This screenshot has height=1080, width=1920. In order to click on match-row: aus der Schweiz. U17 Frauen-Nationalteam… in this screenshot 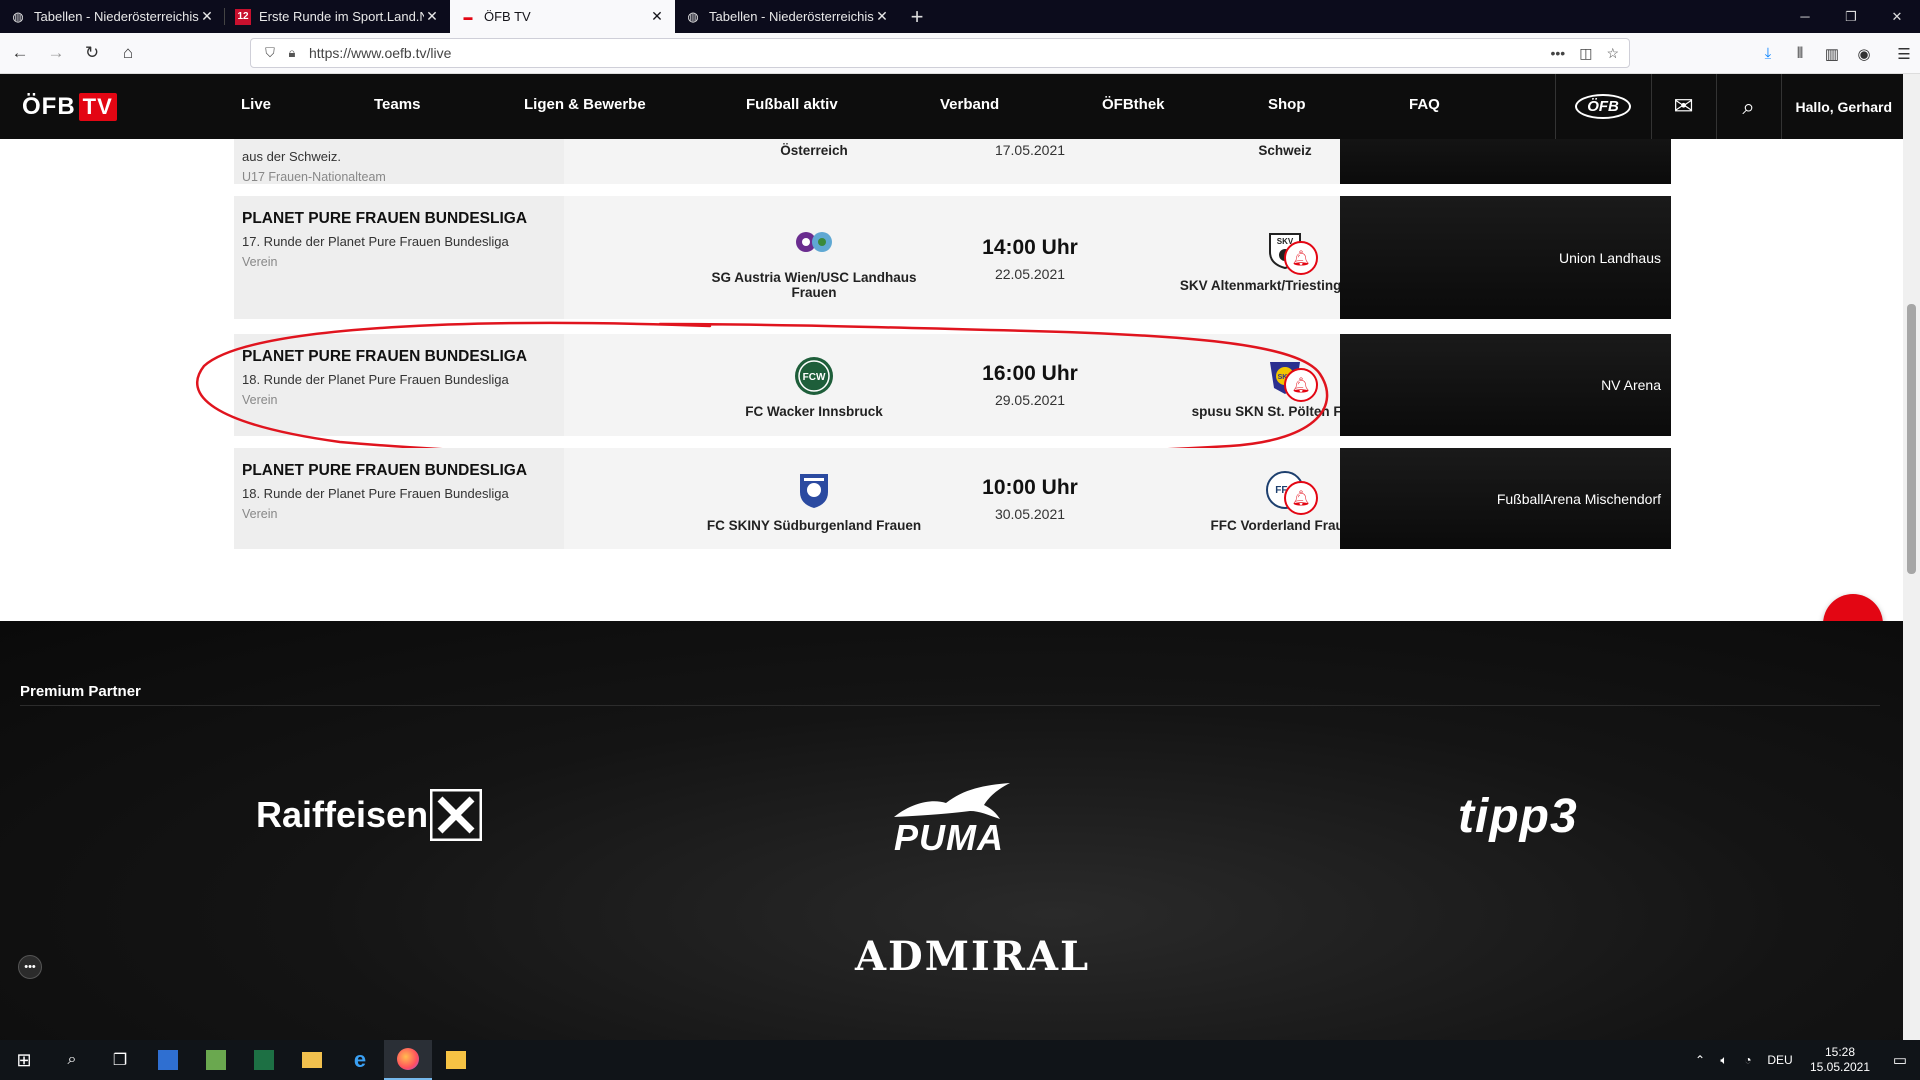, I will do `click(790, 161)`.